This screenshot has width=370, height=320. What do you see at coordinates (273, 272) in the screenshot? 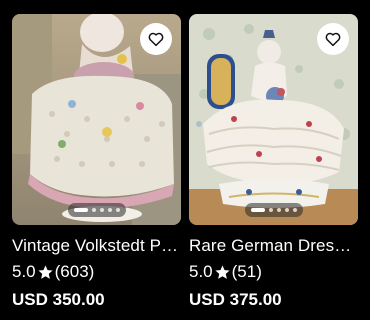
I see `listing-rating: 5.0 (51)` at bounding box center [273, 272].